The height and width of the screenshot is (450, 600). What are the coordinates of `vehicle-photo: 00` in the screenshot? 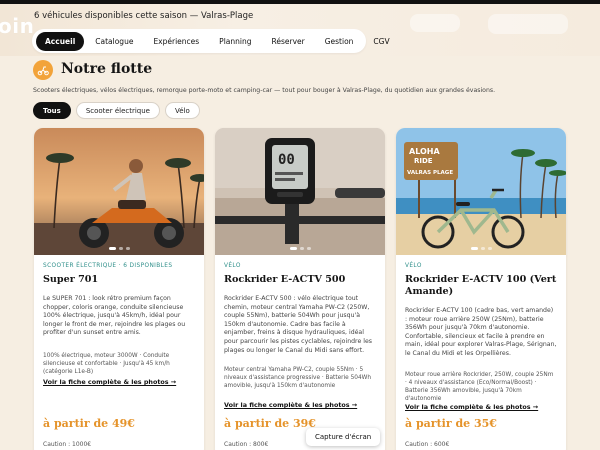 It's located at (300, 191).